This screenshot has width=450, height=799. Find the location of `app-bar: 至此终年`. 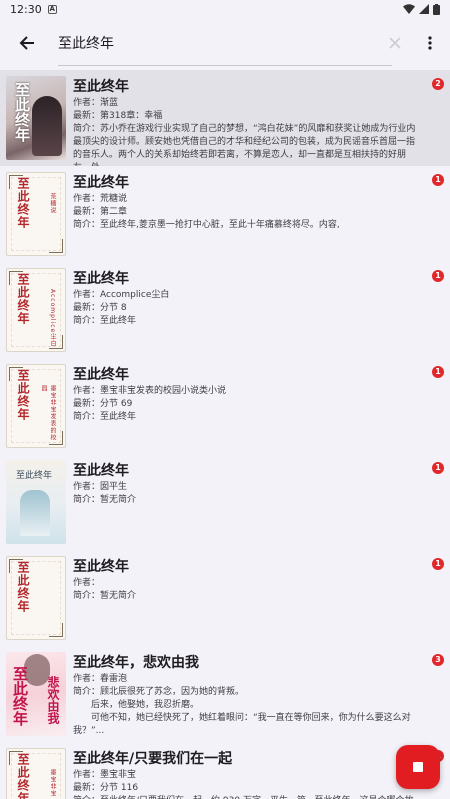

app-bar: 至此终年 is located at coordinates (225, 43).